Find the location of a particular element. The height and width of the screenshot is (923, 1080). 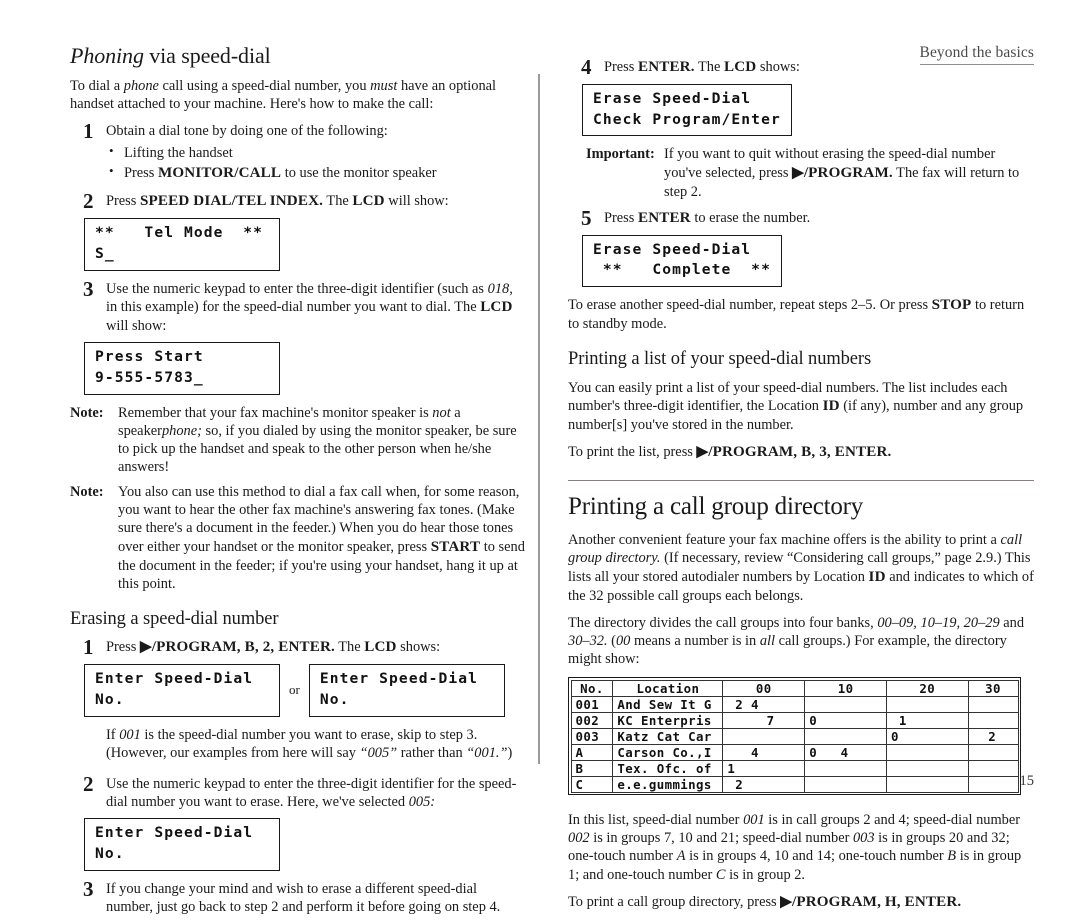

intro-italic-must: must is located at coordinates (384, 86).